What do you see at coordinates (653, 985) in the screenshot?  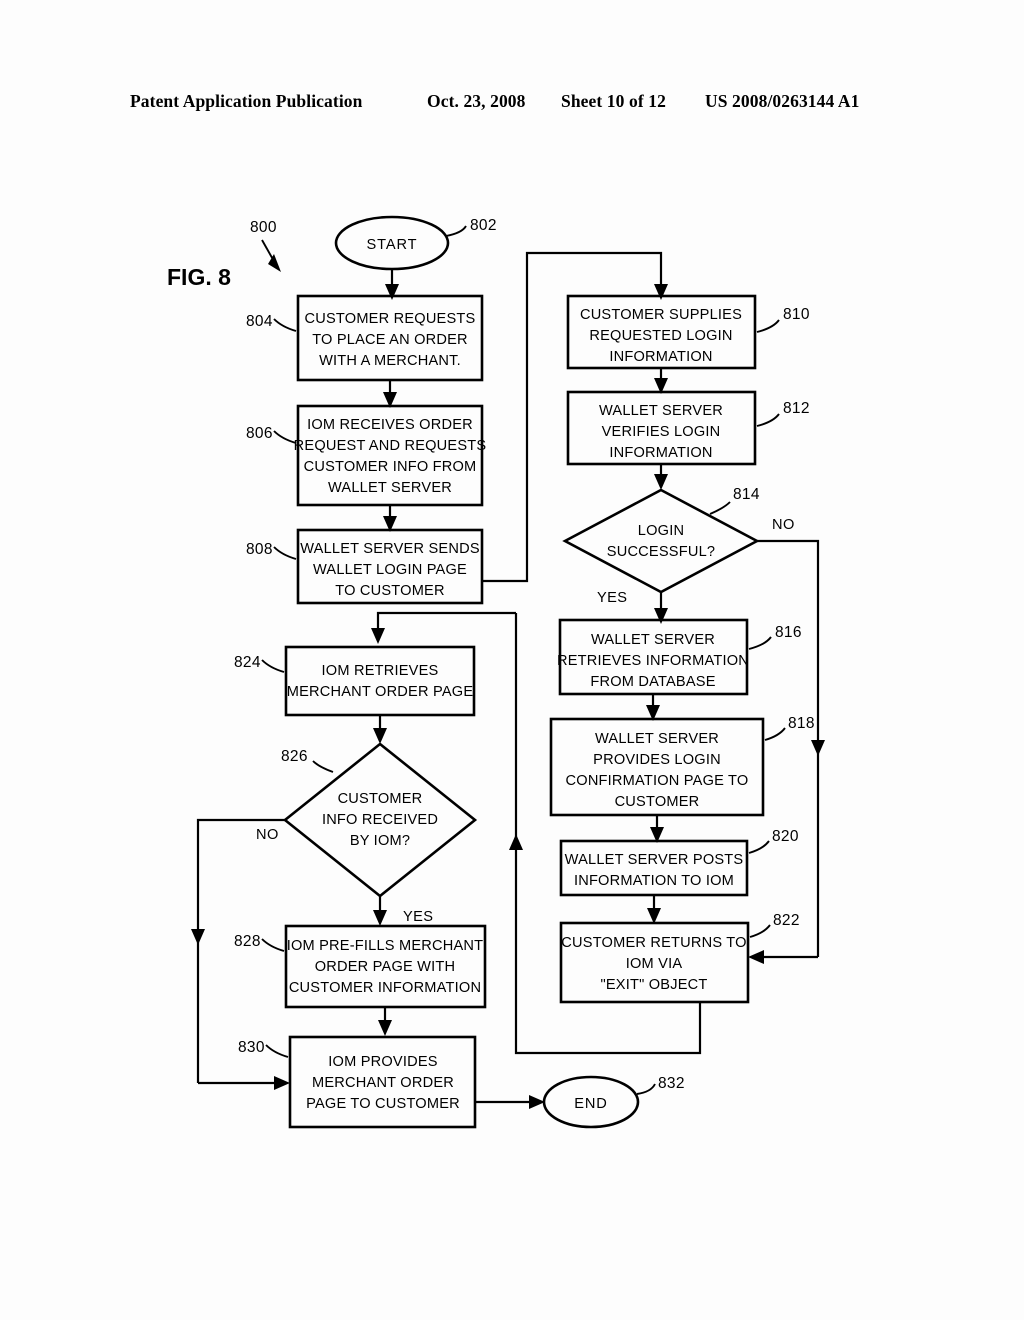 I see `node-822-line-3: "EXIT" OBJECT` at bounding box center [653, 985].